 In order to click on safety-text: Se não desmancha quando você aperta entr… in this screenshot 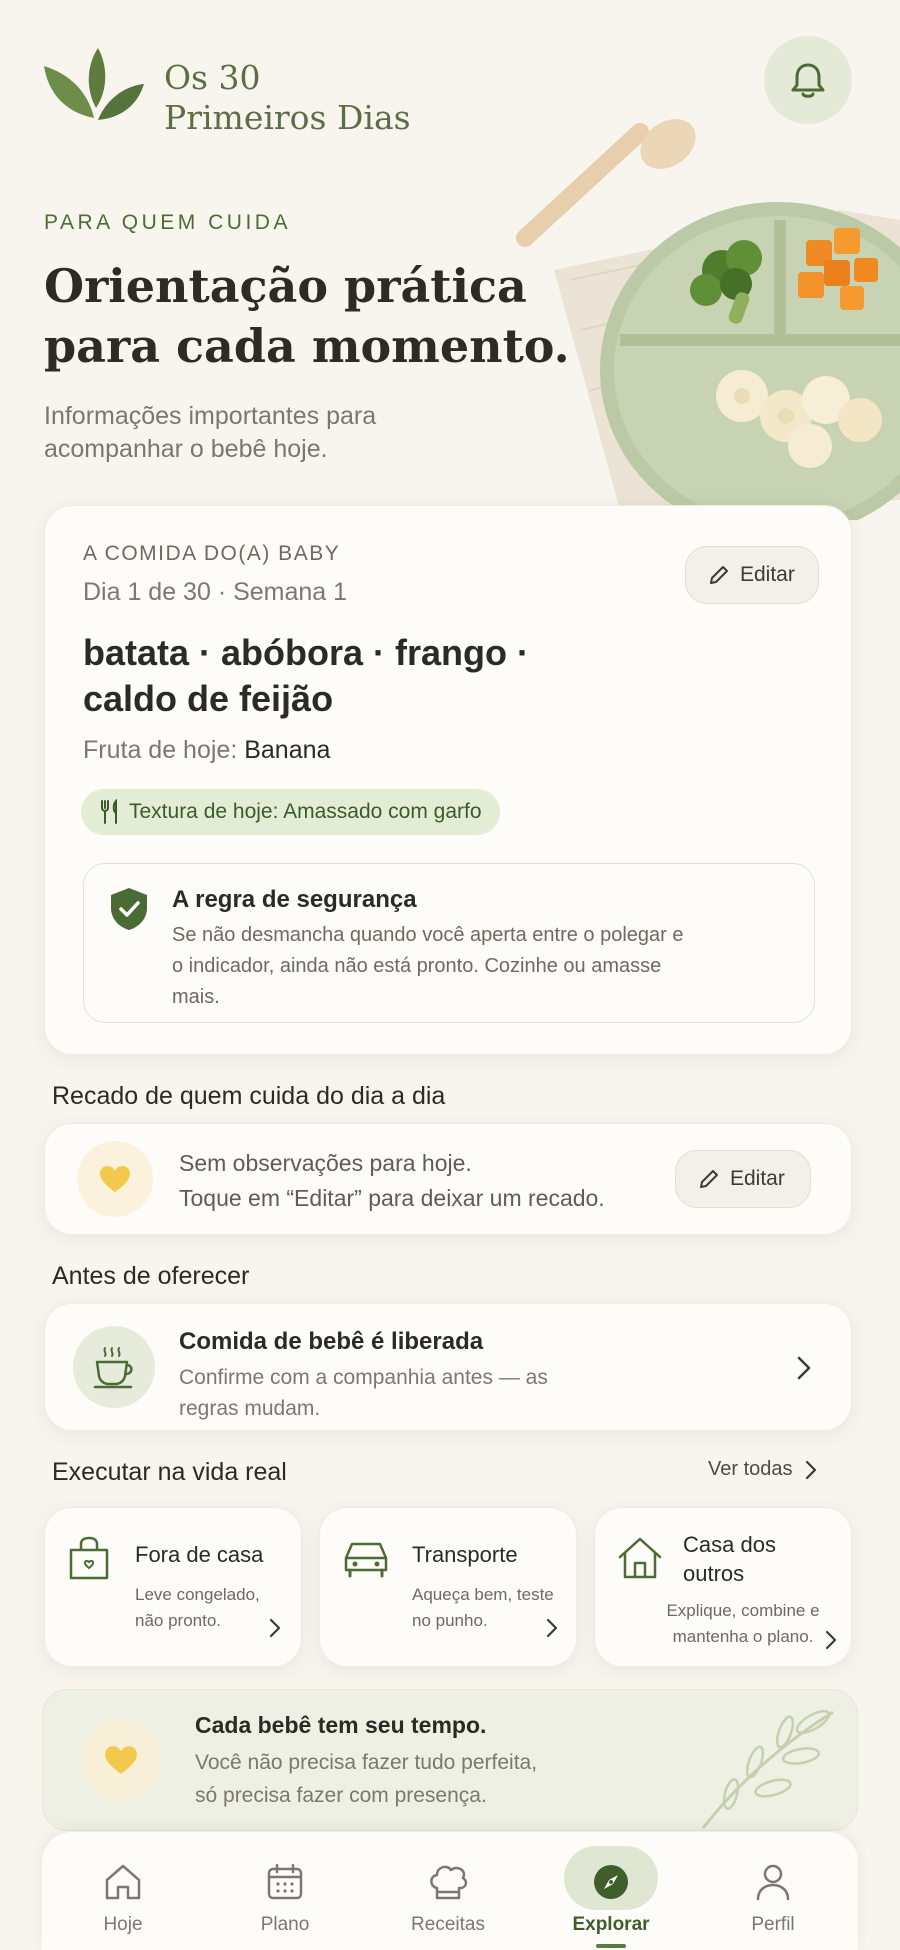, I will do `click(428, 966)`.